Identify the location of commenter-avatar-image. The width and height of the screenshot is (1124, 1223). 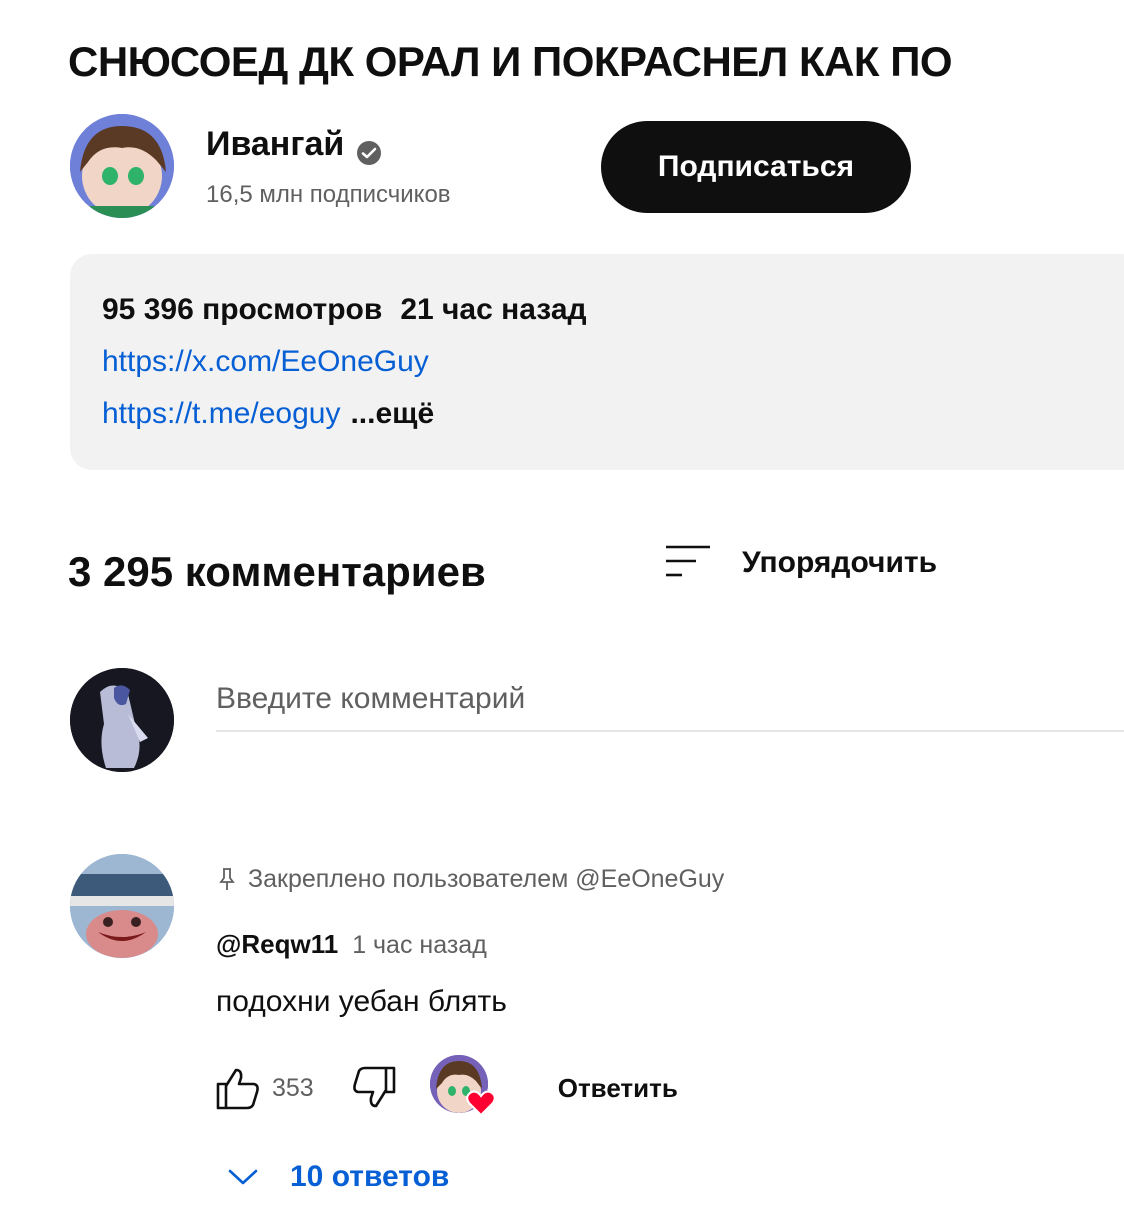
(122, 906).